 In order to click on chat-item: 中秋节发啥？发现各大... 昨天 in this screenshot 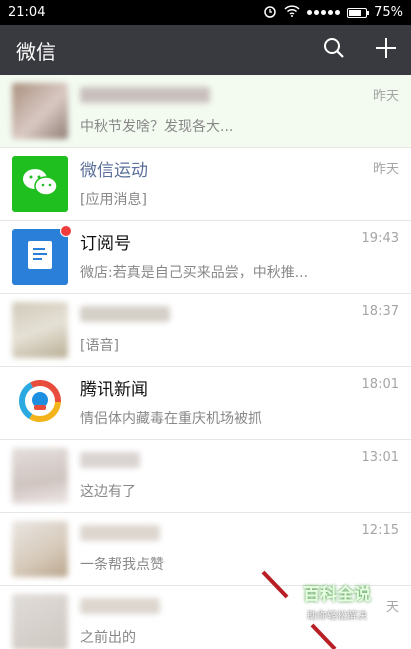, I will do `click(205, 111)`.